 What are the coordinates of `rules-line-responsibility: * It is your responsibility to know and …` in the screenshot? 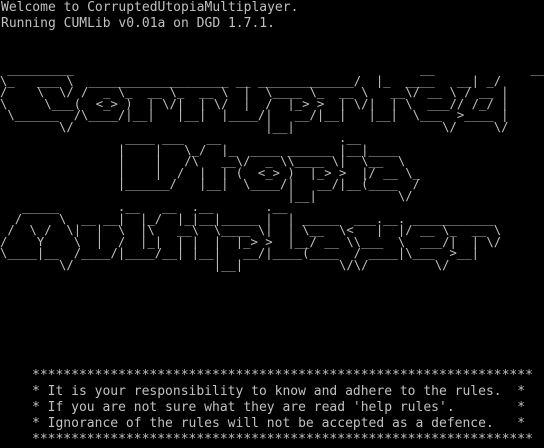 It's located at (279, 391).